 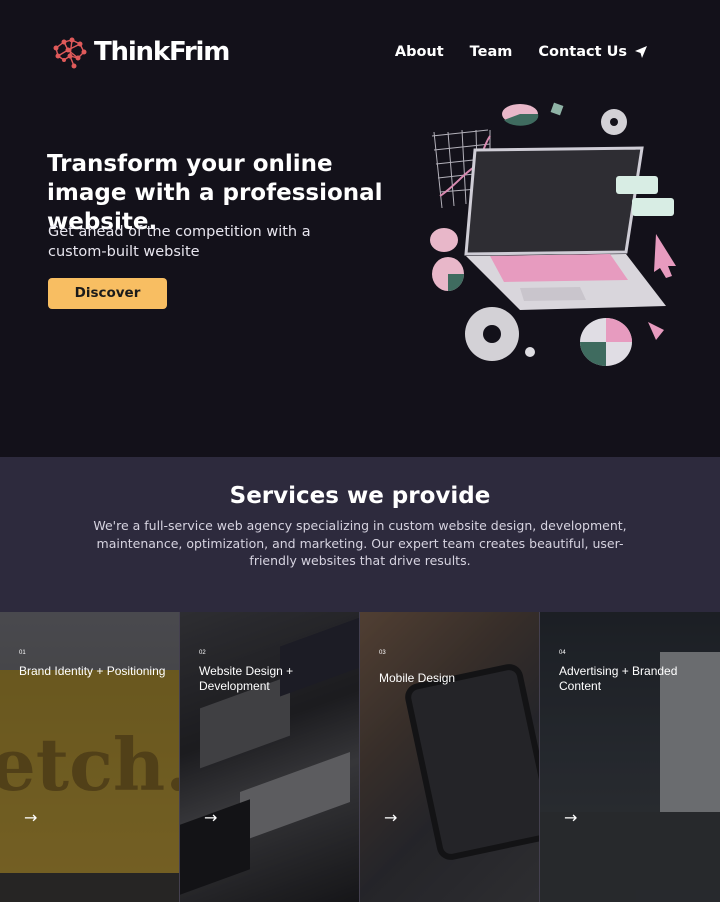 I want to click on service-card-advertising: 04 Advertising + Branded Content →, so click(x=630, y=757).